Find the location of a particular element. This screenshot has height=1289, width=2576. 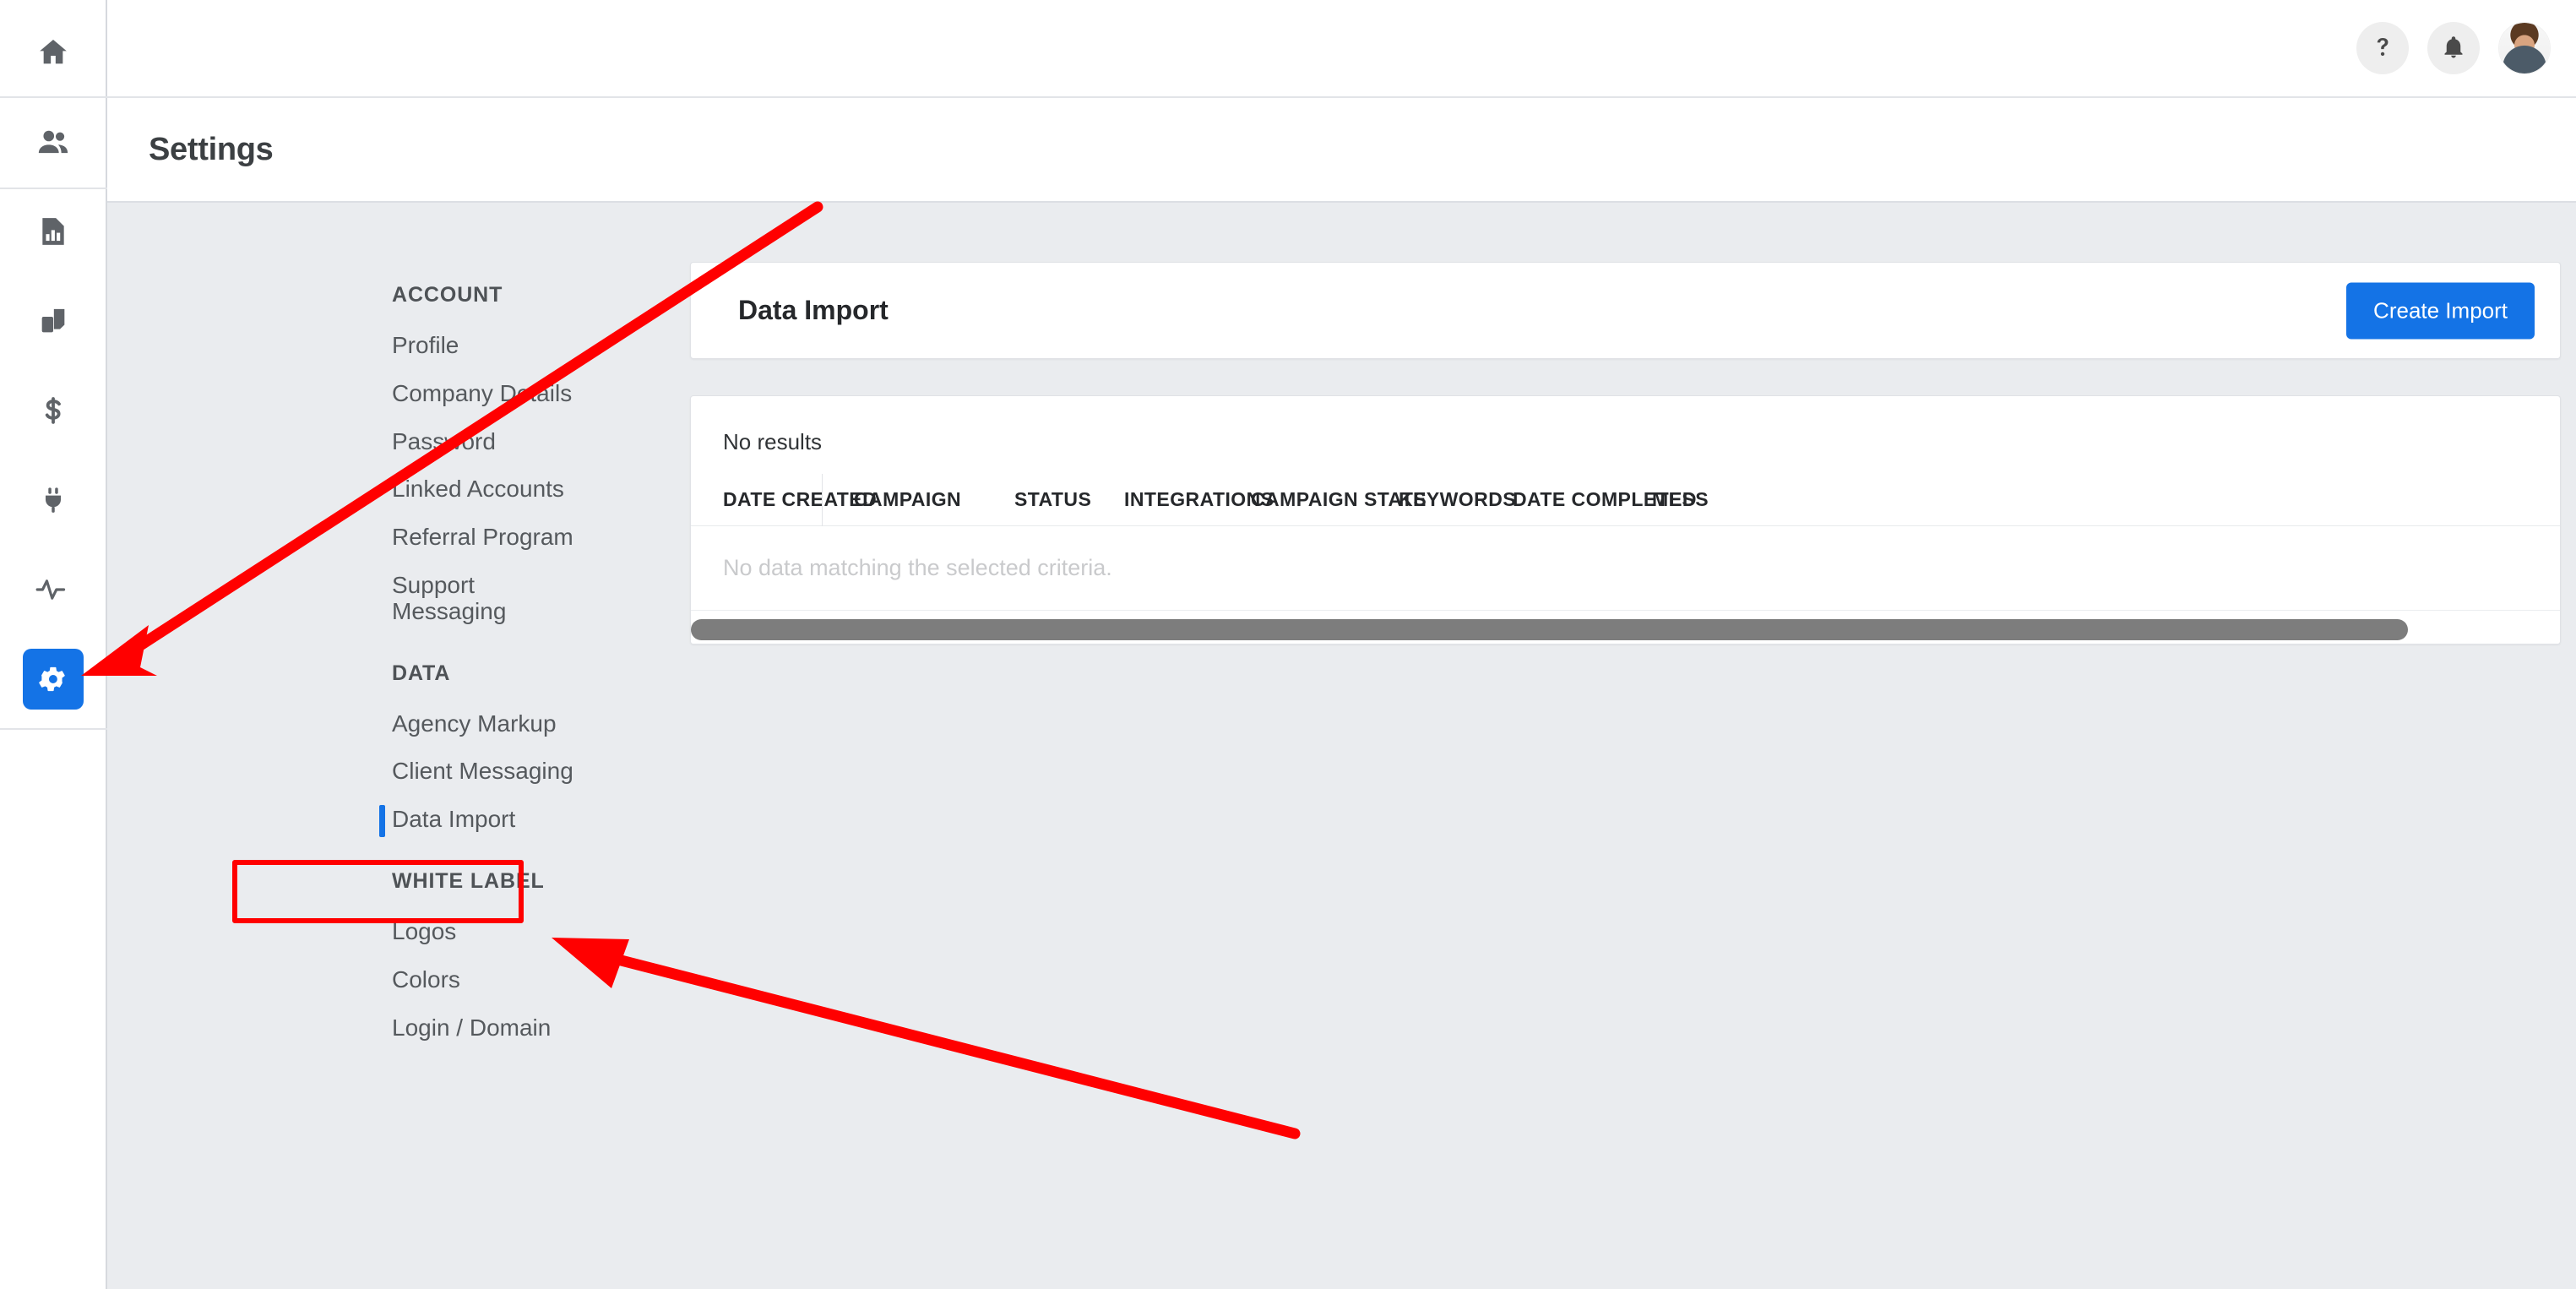

avatar is located at coordinates (2524, 48).